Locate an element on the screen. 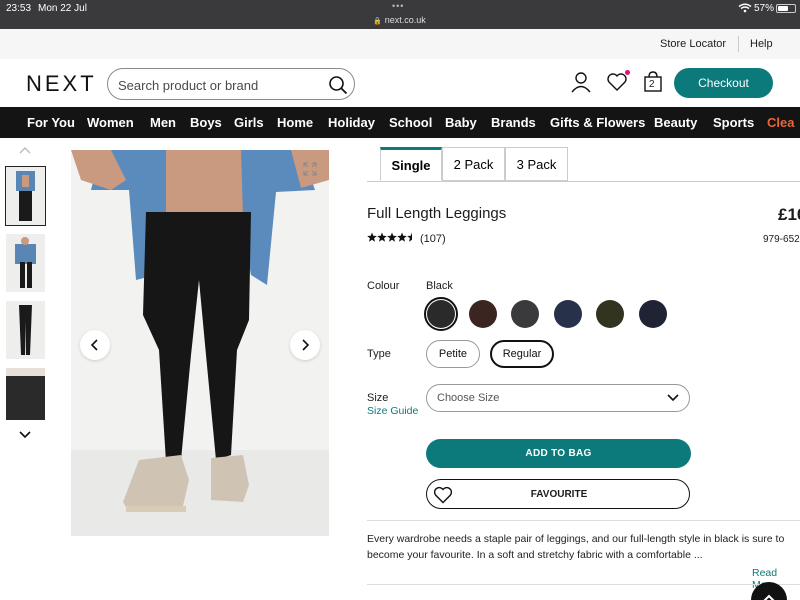 This screenshot has height=600, width=800. selected-colour: Black is located at coordinates (439, 286).